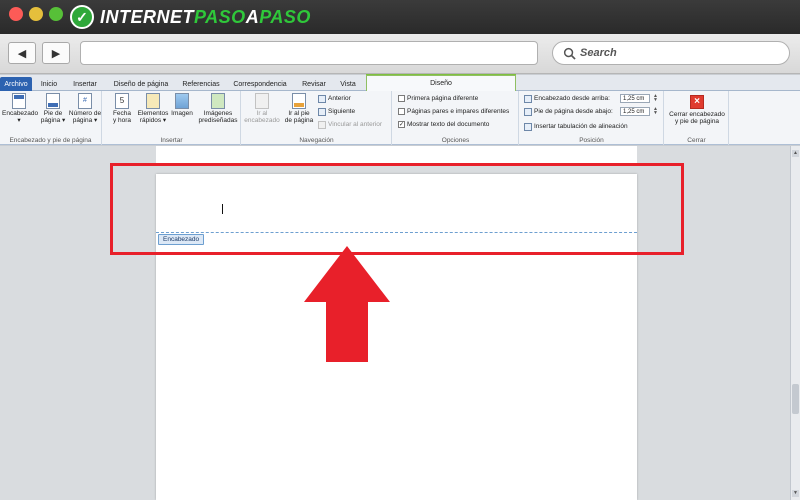 The width and height of the screenshot is (800, 500). I want to click on anterior-button: Anterior, so click(334, 98).